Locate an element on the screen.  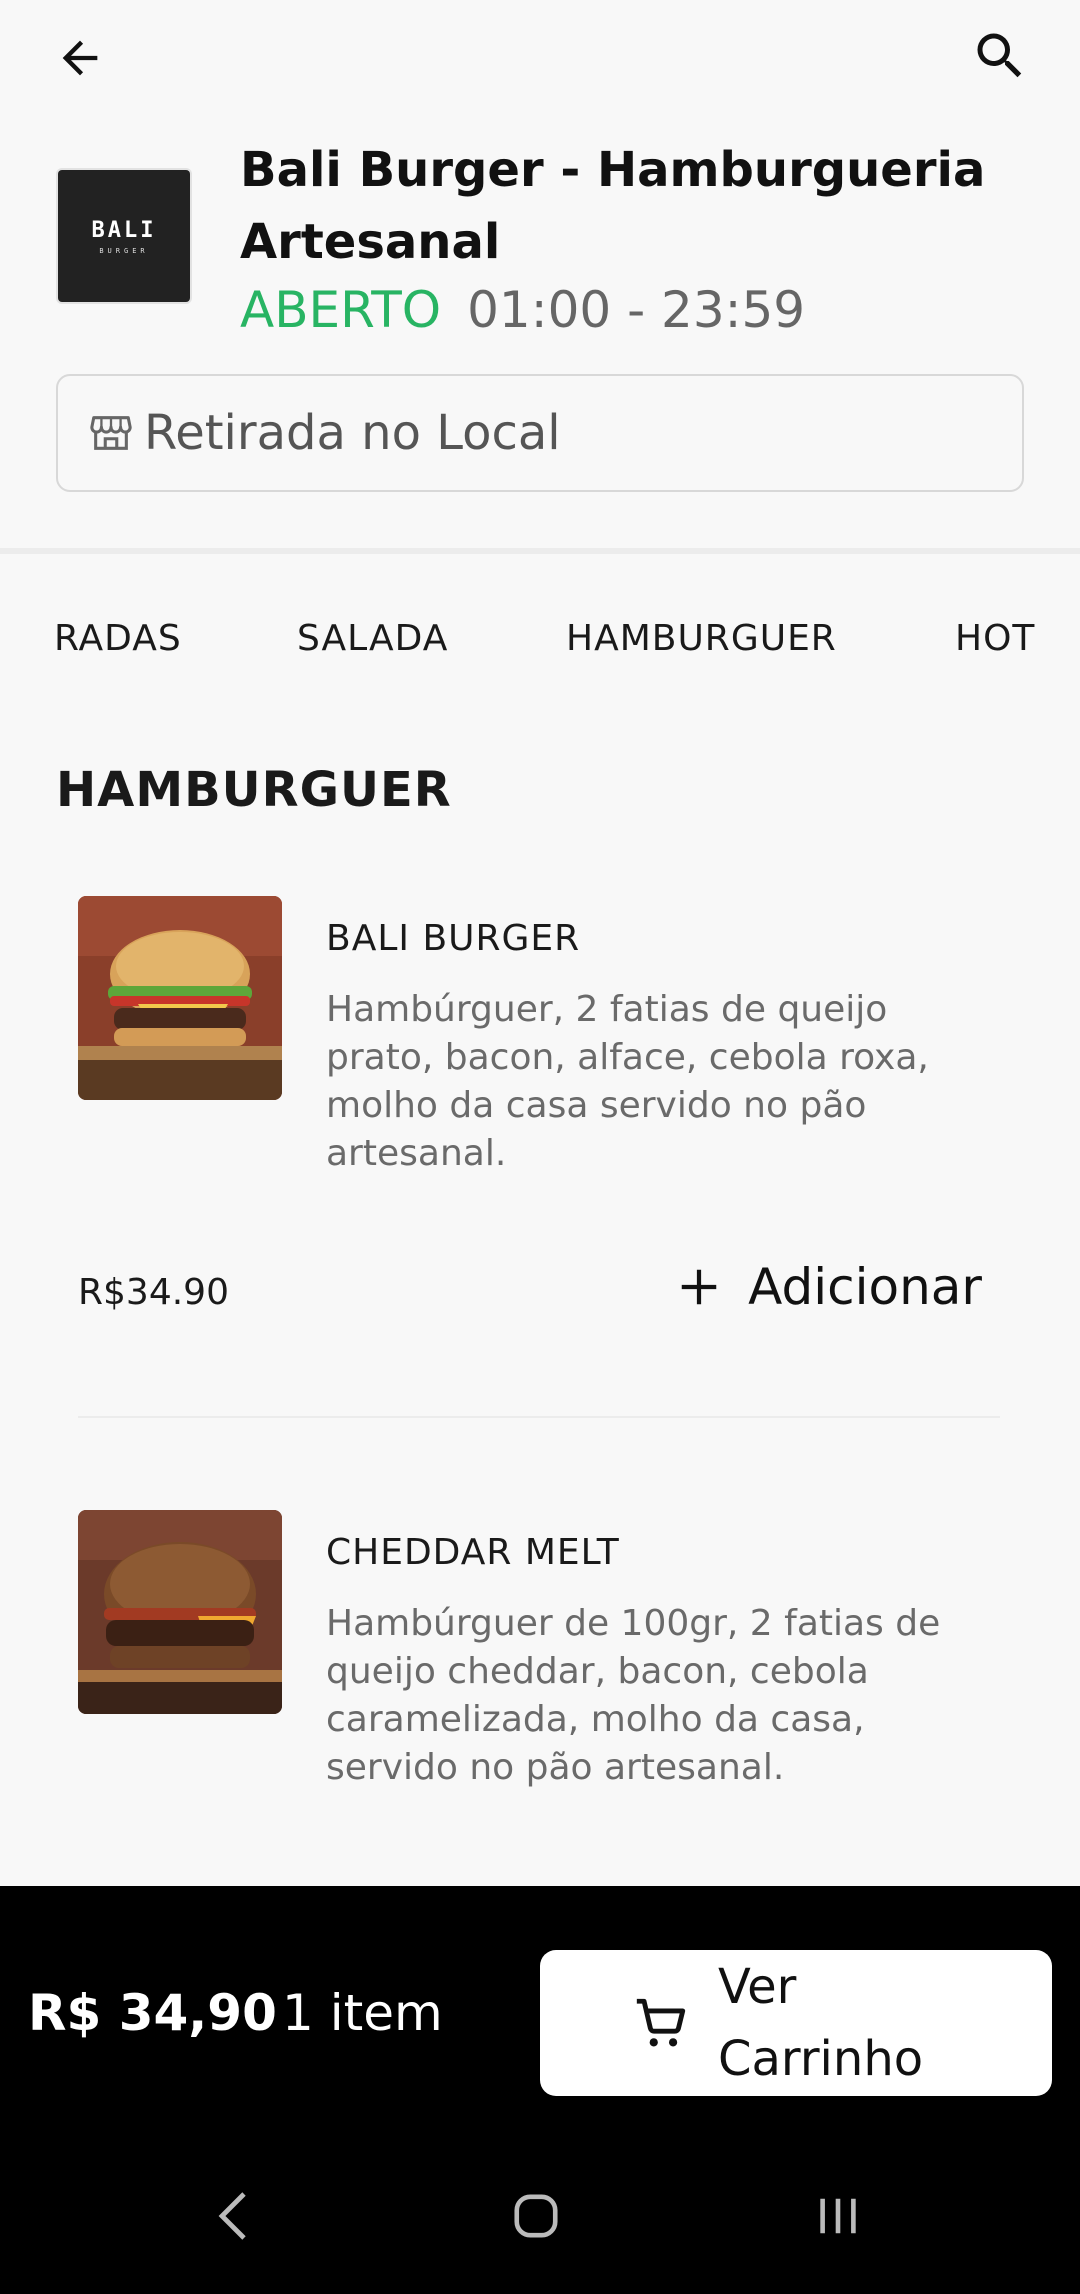
cart-icon is located at coordinates (661, 2022).